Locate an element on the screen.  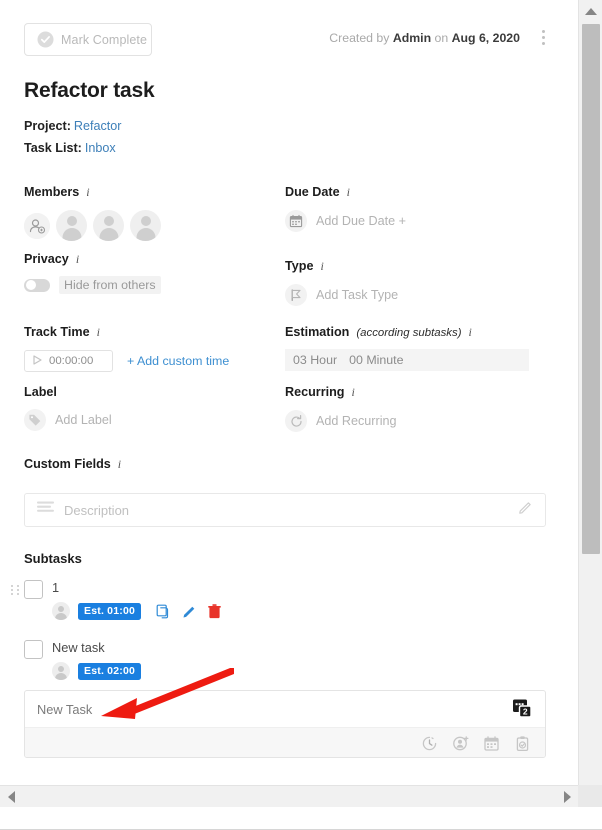
privacy-toggle-text: Hide from others is located at coordinates (110, 285).